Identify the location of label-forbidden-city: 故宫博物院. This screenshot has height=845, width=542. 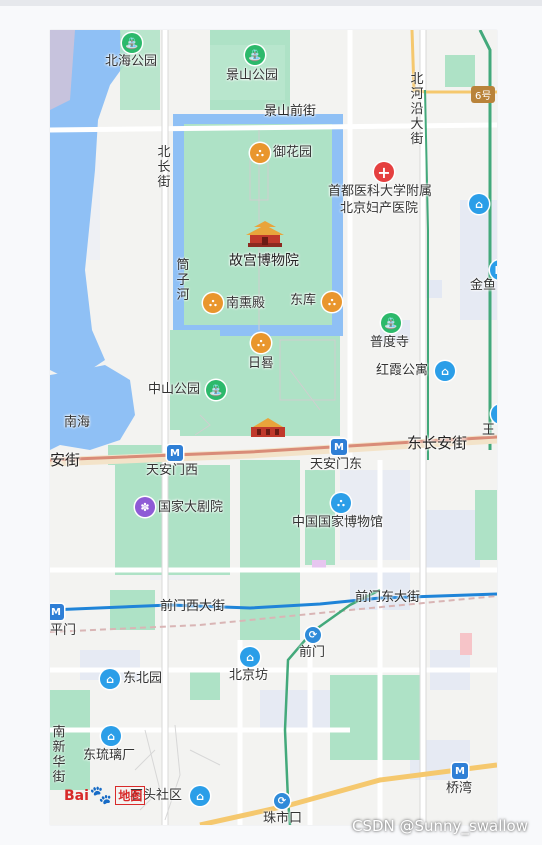
(264, 261).